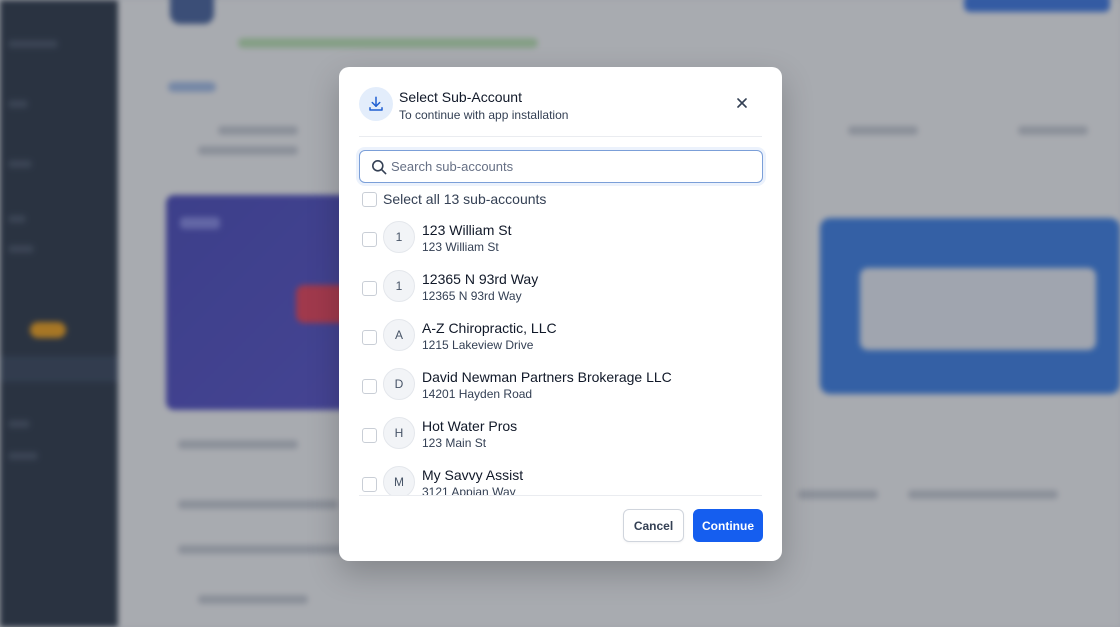  I want to click on footer-divider, so click(560, 495).